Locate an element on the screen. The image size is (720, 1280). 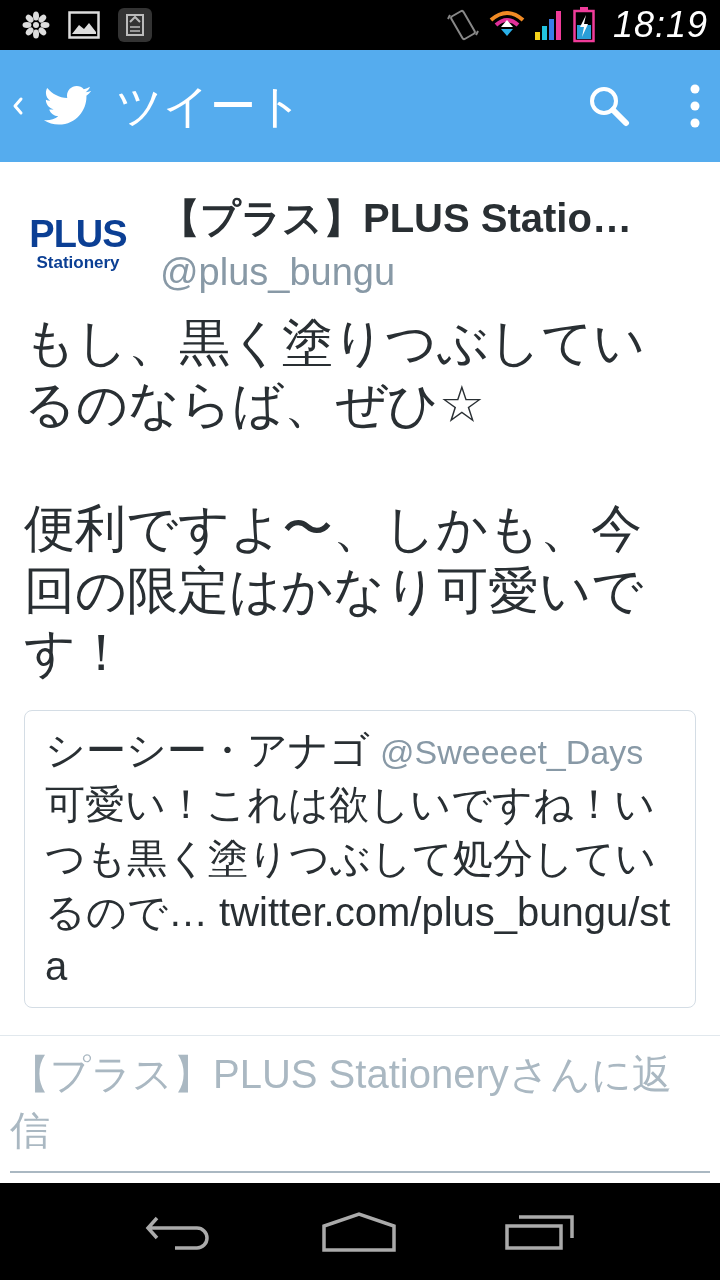
tweet-text: もし、黒く塗りつぶしているのならば、ぜひ☆ is located at coordinates (335, 374).